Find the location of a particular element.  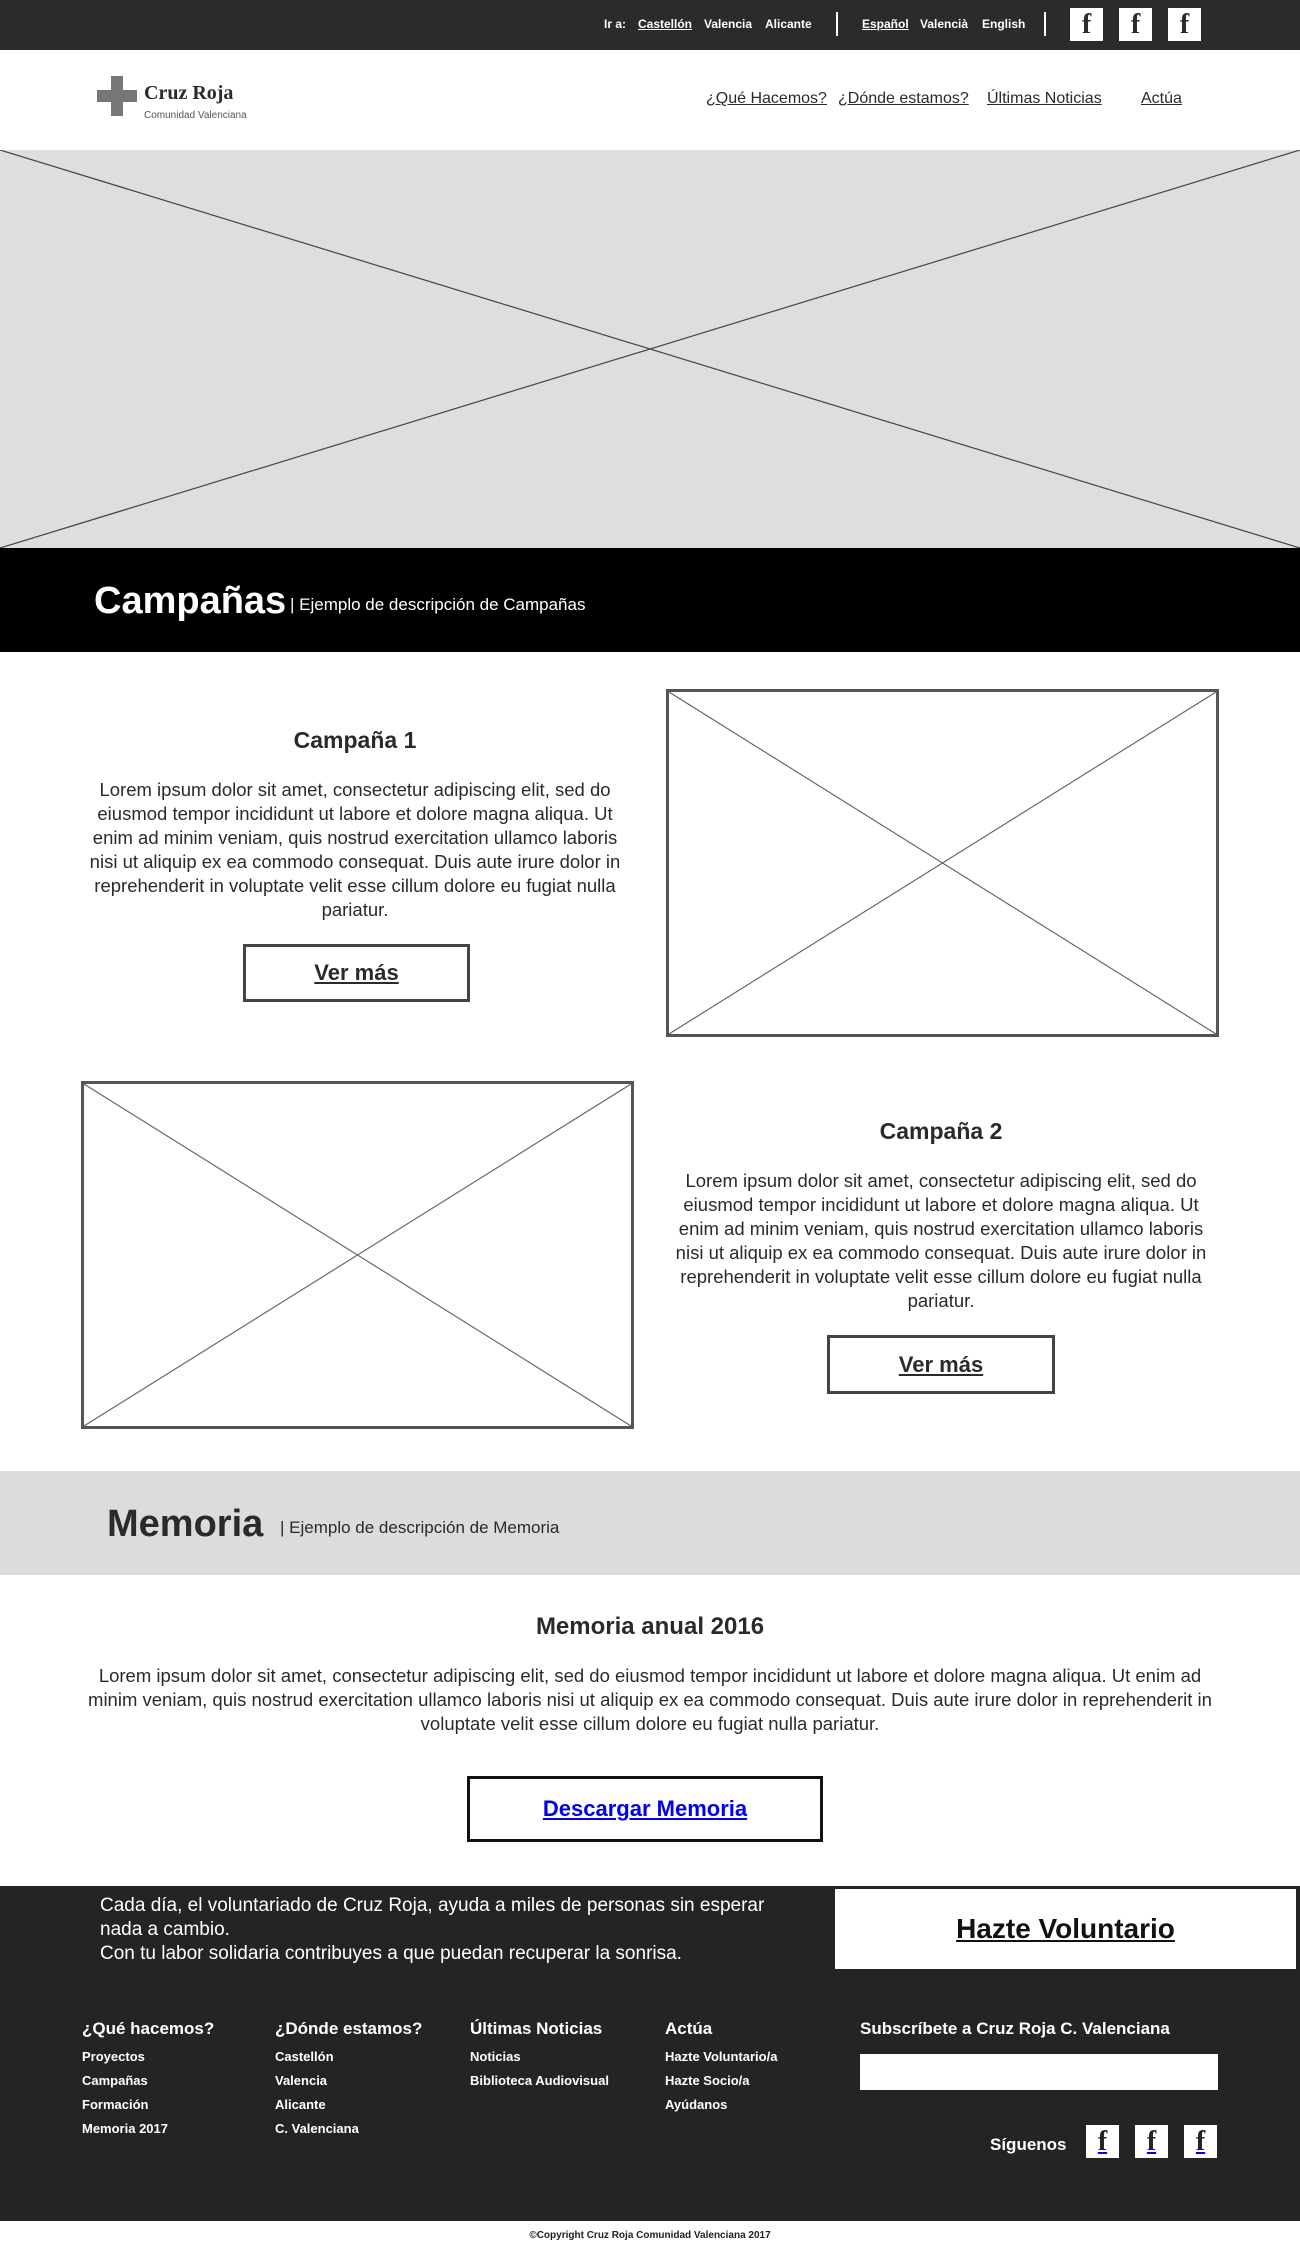

section-title: Memoria is located at coordinates (185, 1524).